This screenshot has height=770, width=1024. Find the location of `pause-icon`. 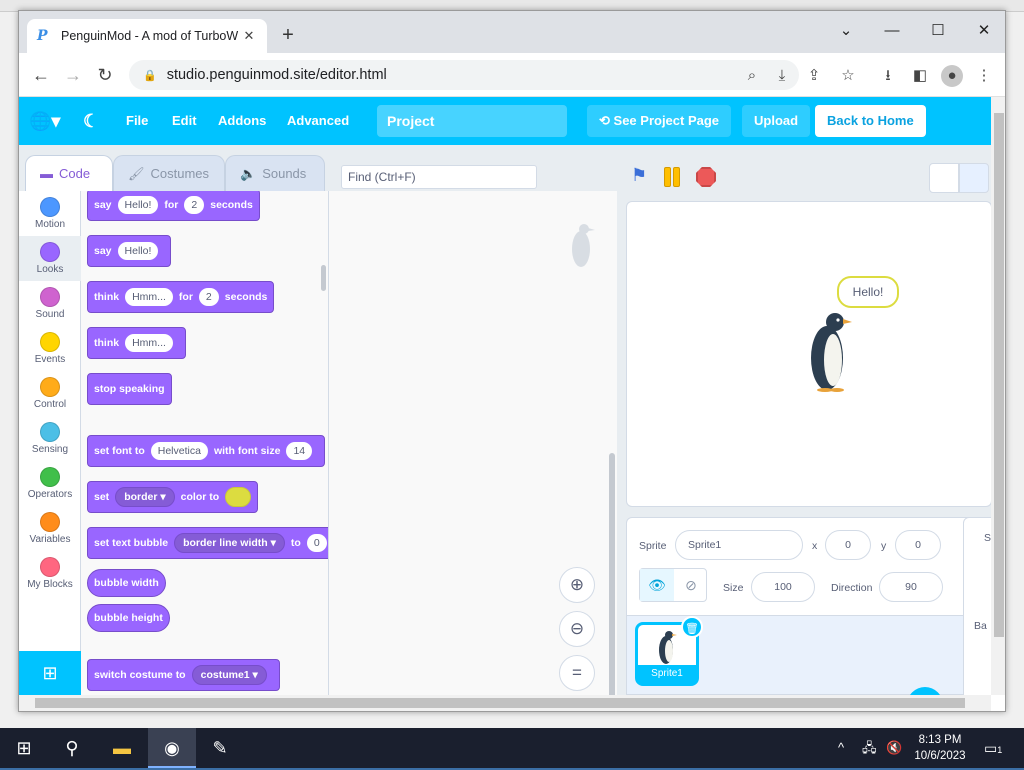

pause-icon is located at coordinates (673, 177).